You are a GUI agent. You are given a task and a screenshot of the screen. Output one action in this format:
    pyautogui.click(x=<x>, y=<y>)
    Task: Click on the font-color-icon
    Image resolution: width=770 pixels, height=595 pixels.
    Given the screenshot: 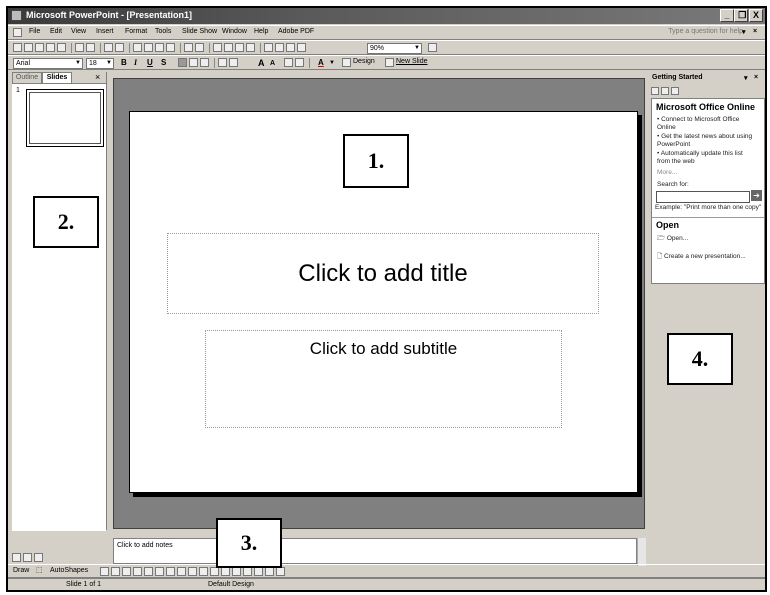 What is the action you would take?
    pyautogui.click(x=225, y=571)
    